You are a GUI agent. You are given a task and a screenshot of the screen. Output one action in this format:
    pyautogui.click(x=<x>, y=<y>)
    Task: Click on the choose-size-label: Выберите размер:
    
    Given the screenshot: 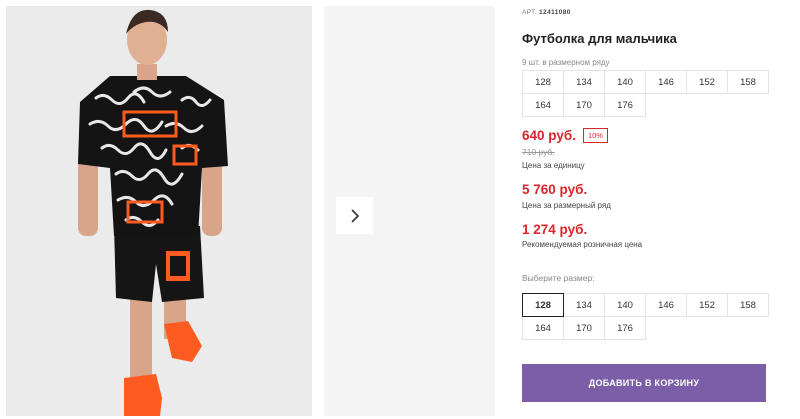 What is the action you would take?
    pyautogui.click(x=558, y=278)
    